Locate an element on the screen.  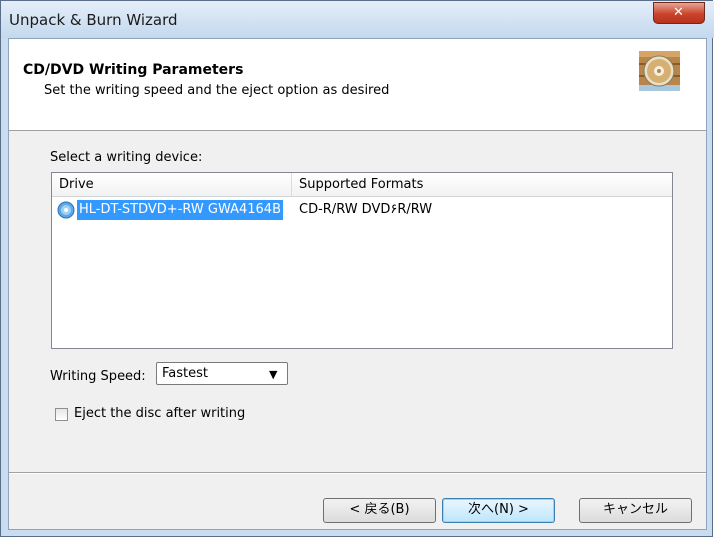
device-label: Select a writing device: is located at coordinates (126, 157).